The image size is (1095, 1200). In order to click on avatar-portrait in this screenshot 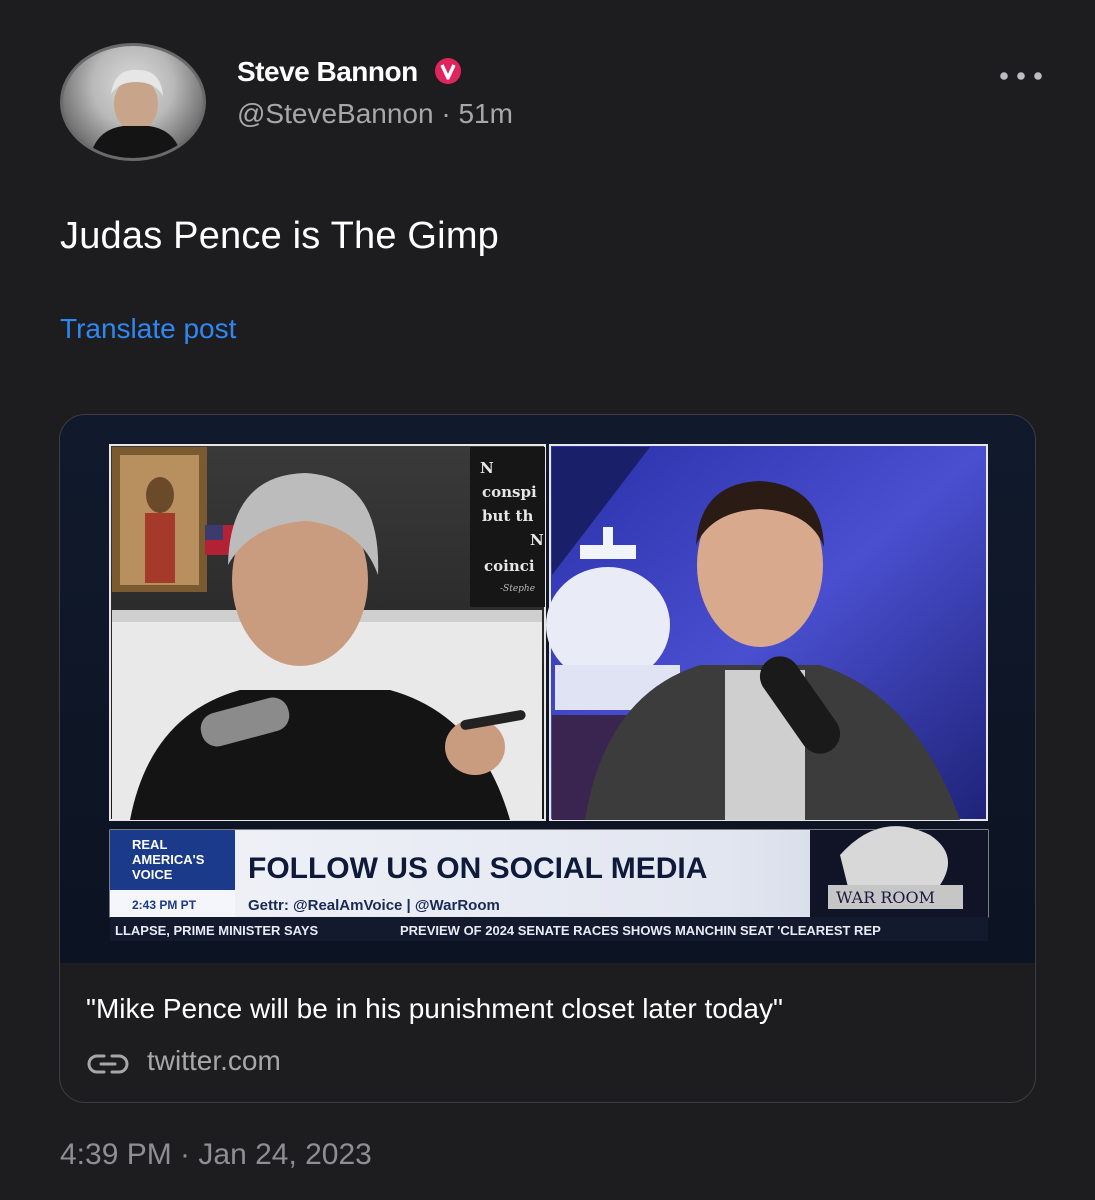, I will do `click(136, 113)`.